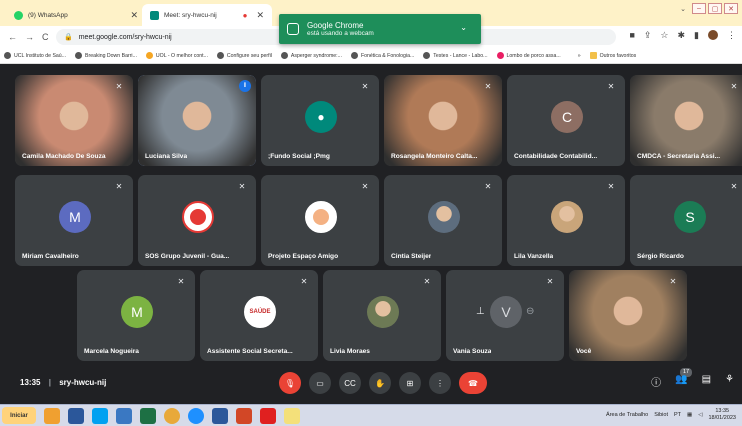  What do you see at coordinates (579, 56) in the screenshot?
I see `more-bookmarks: »` at bounding box center [579, 56].